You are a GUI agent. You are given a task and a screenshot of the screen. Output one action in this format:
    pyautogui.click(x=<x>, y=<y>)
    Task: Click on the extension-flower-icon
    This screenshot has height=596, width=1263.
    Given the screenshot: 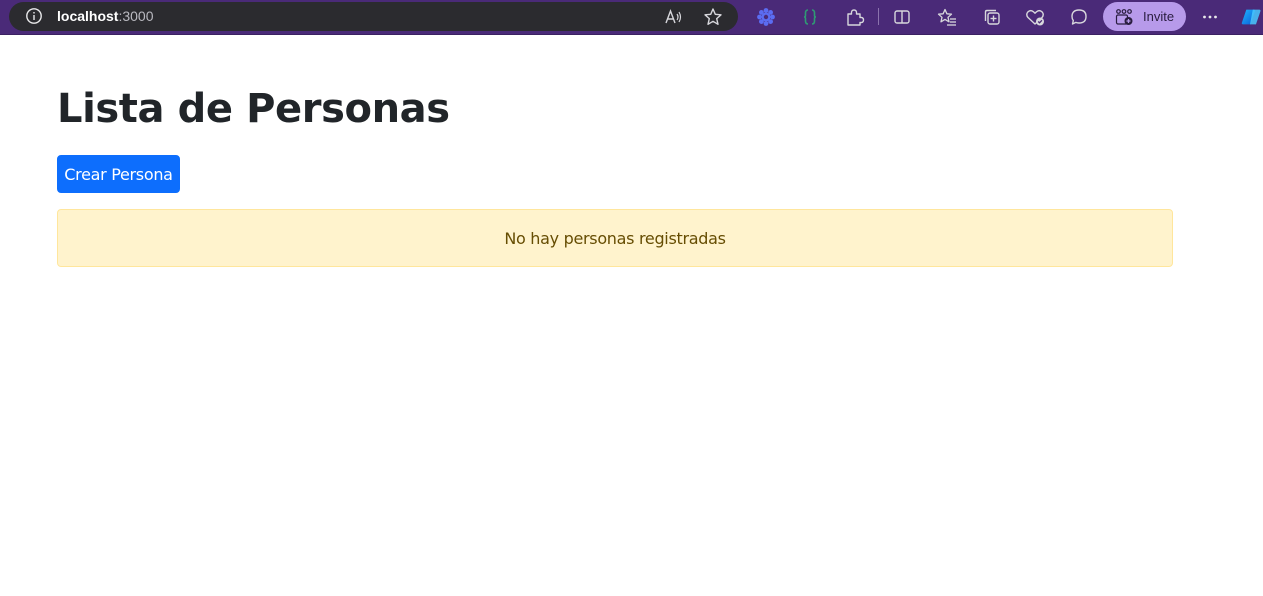 What is the action you would take?
    pyautogui.click(x=766, y=17)
    